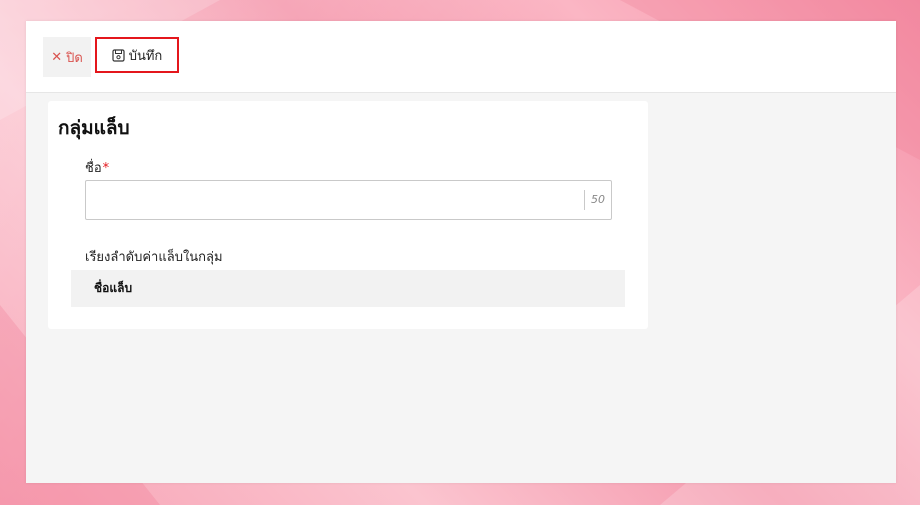 Image resolution: width=920 pixels, height=505 pixels. Describe the element at coordinates (348, 288) in the screenshot. I see `lab-table-header: ชื่อแล็บ` at that location.